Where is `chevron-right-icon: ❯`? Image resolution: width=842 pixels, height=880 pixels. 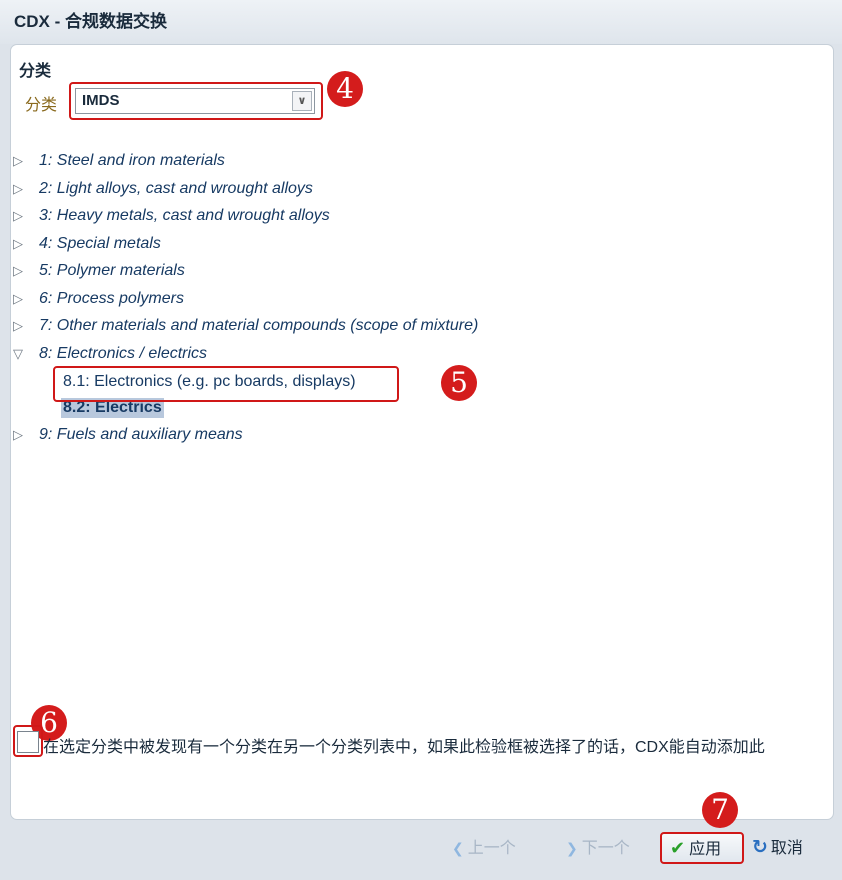 chevron-right-icon: ❯ is located at coordinates (572, 848).